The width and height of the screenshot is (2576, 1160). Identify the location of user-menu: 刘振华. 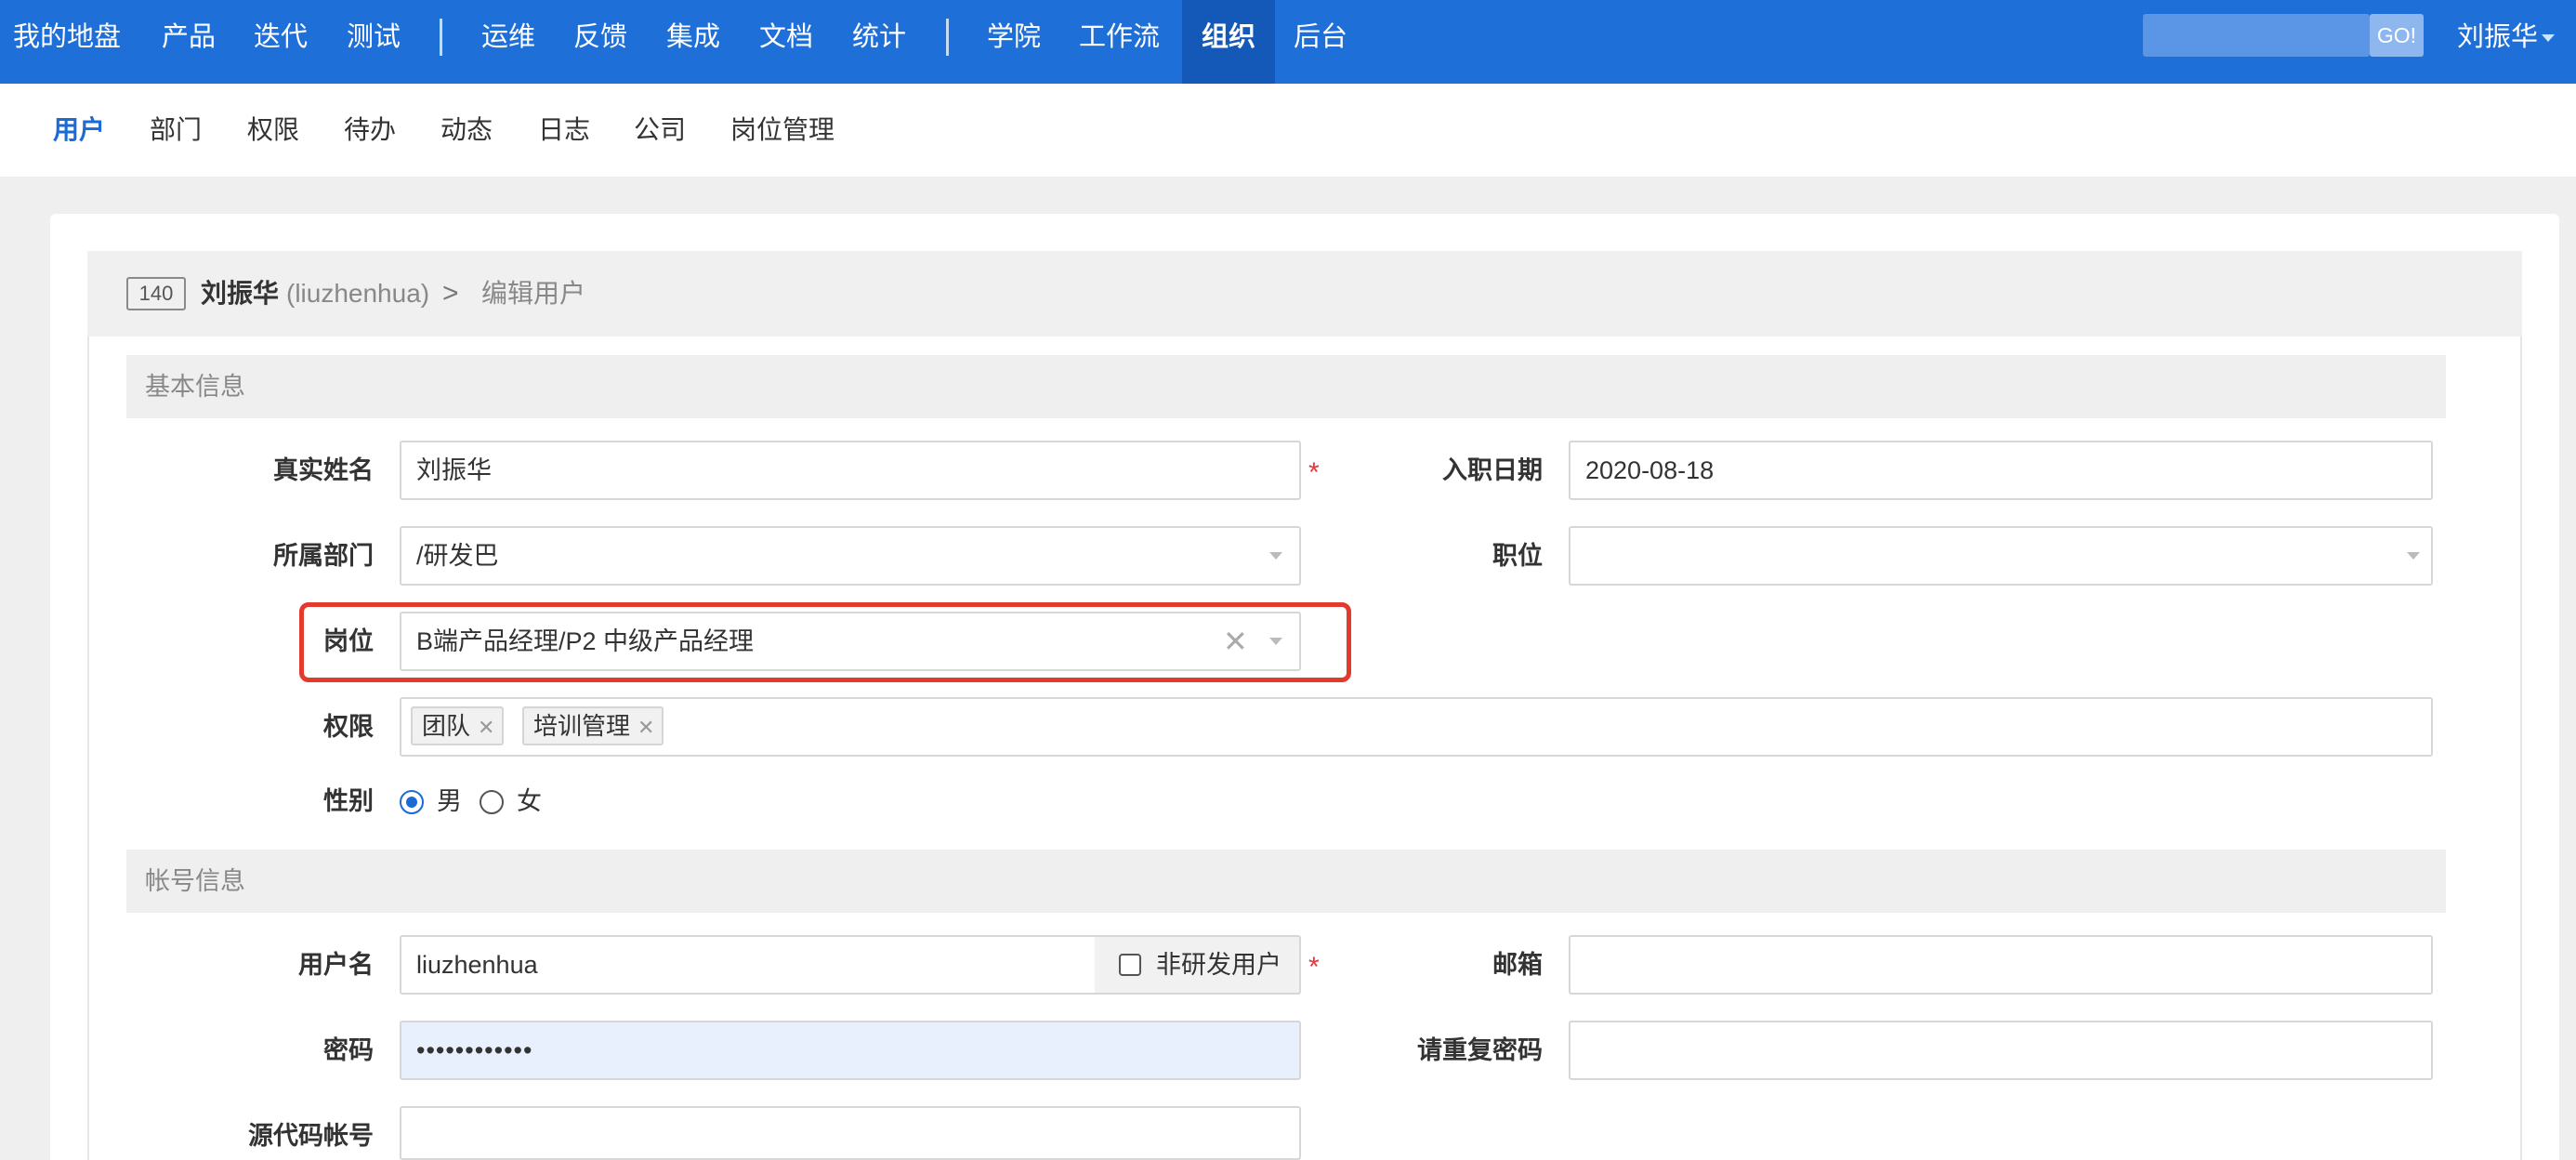
(2506, 37).